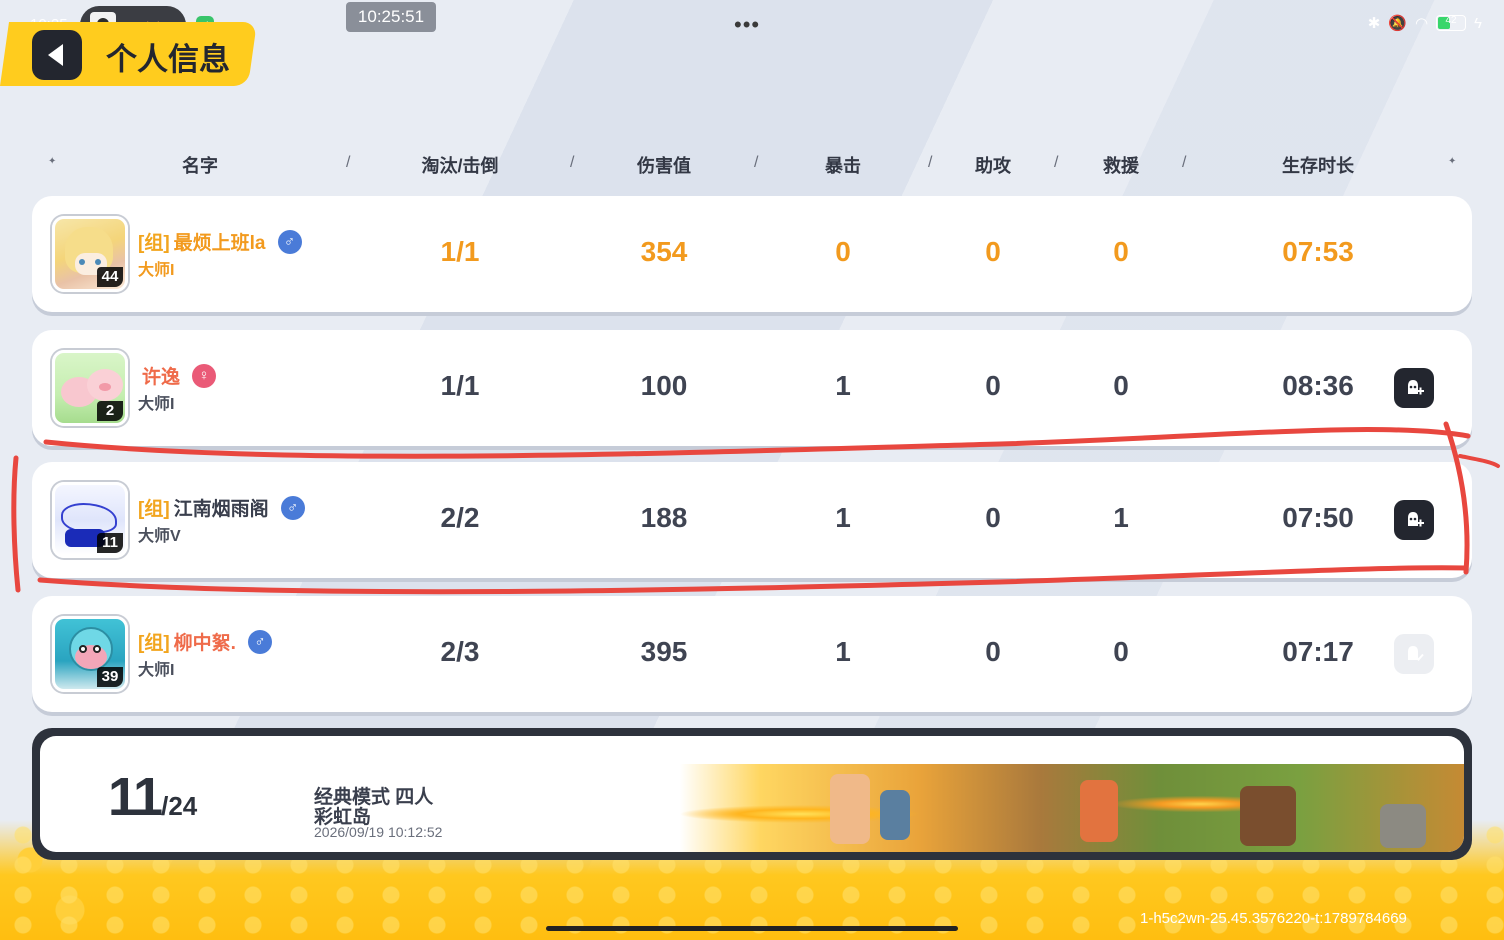  I want to click on player-rank: 大师V, so click(159, 536).